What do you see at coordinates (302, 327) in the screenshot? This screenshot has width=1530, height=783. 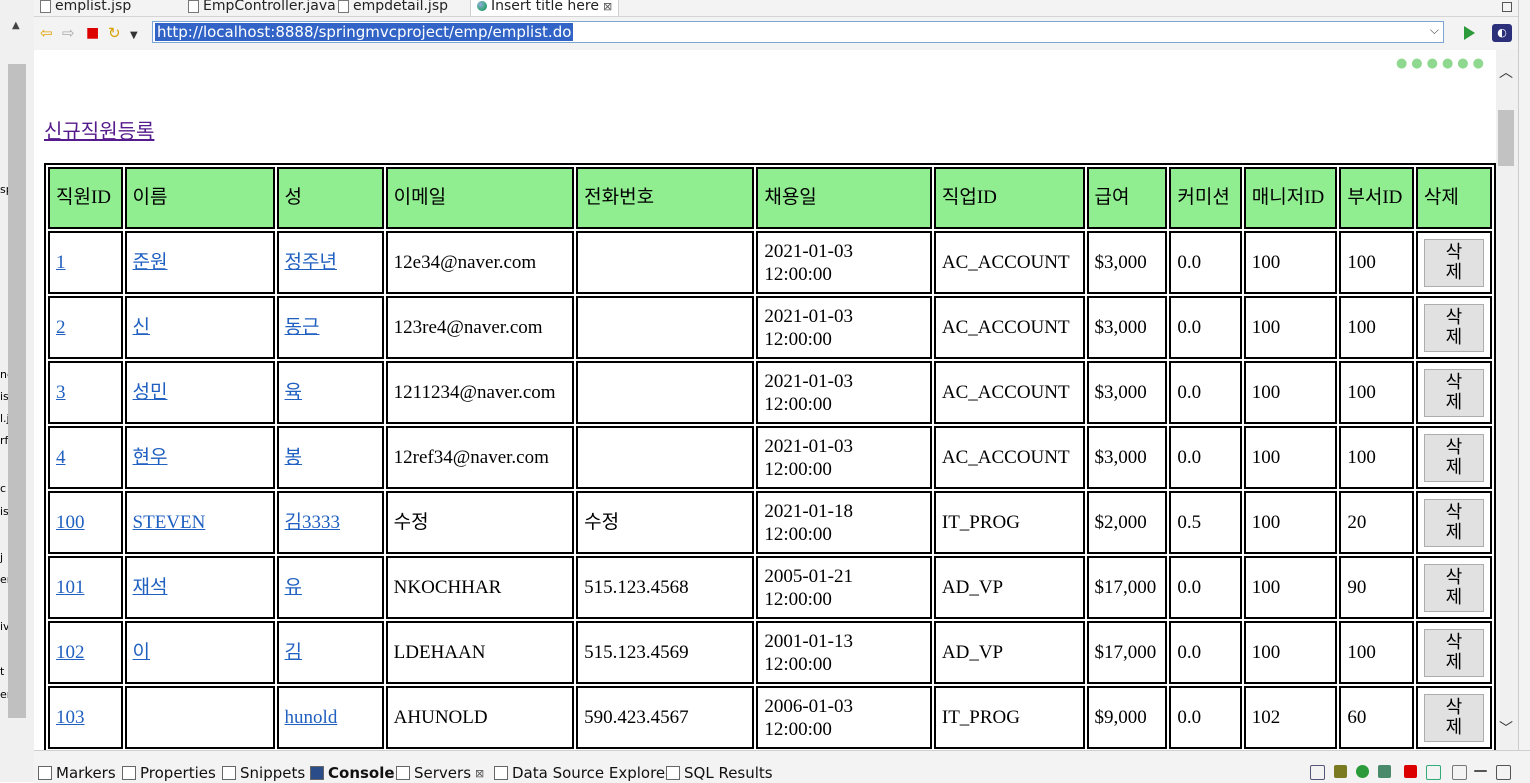 I see `cell-last-name-link: 동근` at bounding box center [302, 327].